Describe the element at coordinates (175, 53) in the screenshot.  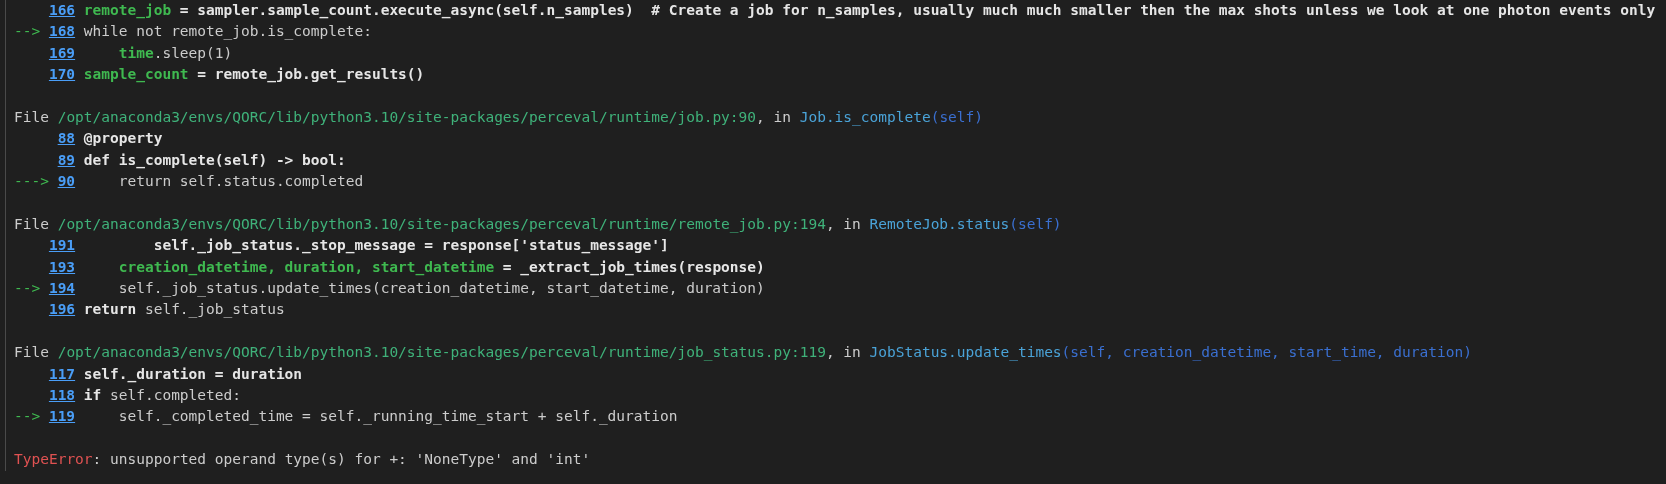
I see `code-line: time.sleep(1)` at that location.